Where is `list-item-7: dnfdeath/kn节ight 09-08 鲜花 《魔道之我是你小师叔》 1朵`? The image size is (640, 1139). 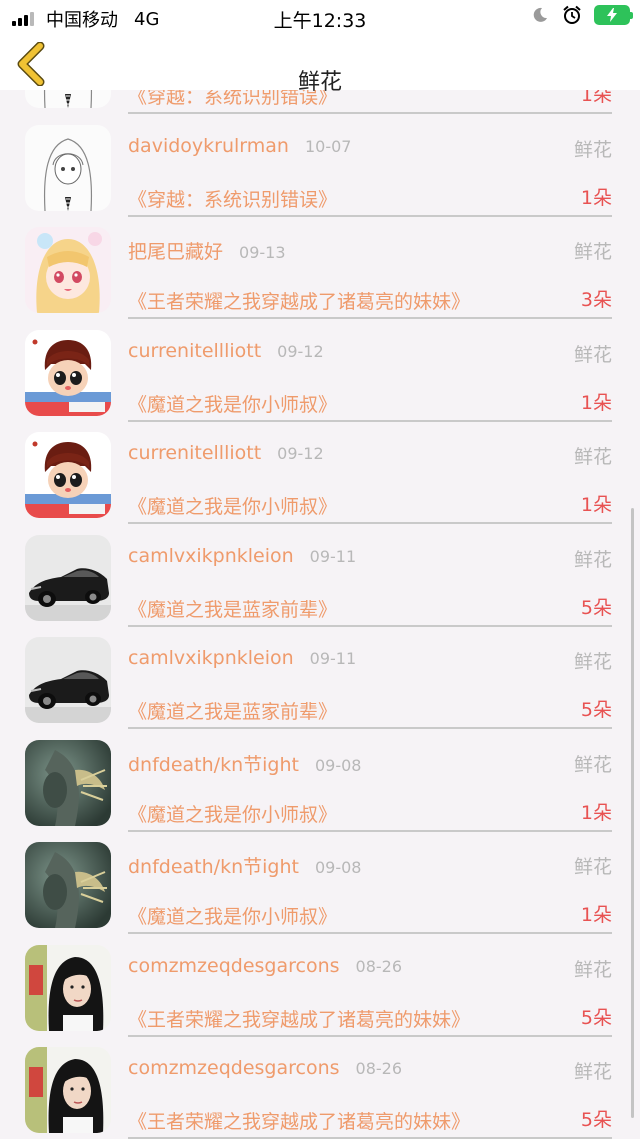
list-item-7: dnfdeath/kn节ight 09-08 鲜花 《魔道之我是你小师叔》 1朵 is located at coordinates (320, 781).